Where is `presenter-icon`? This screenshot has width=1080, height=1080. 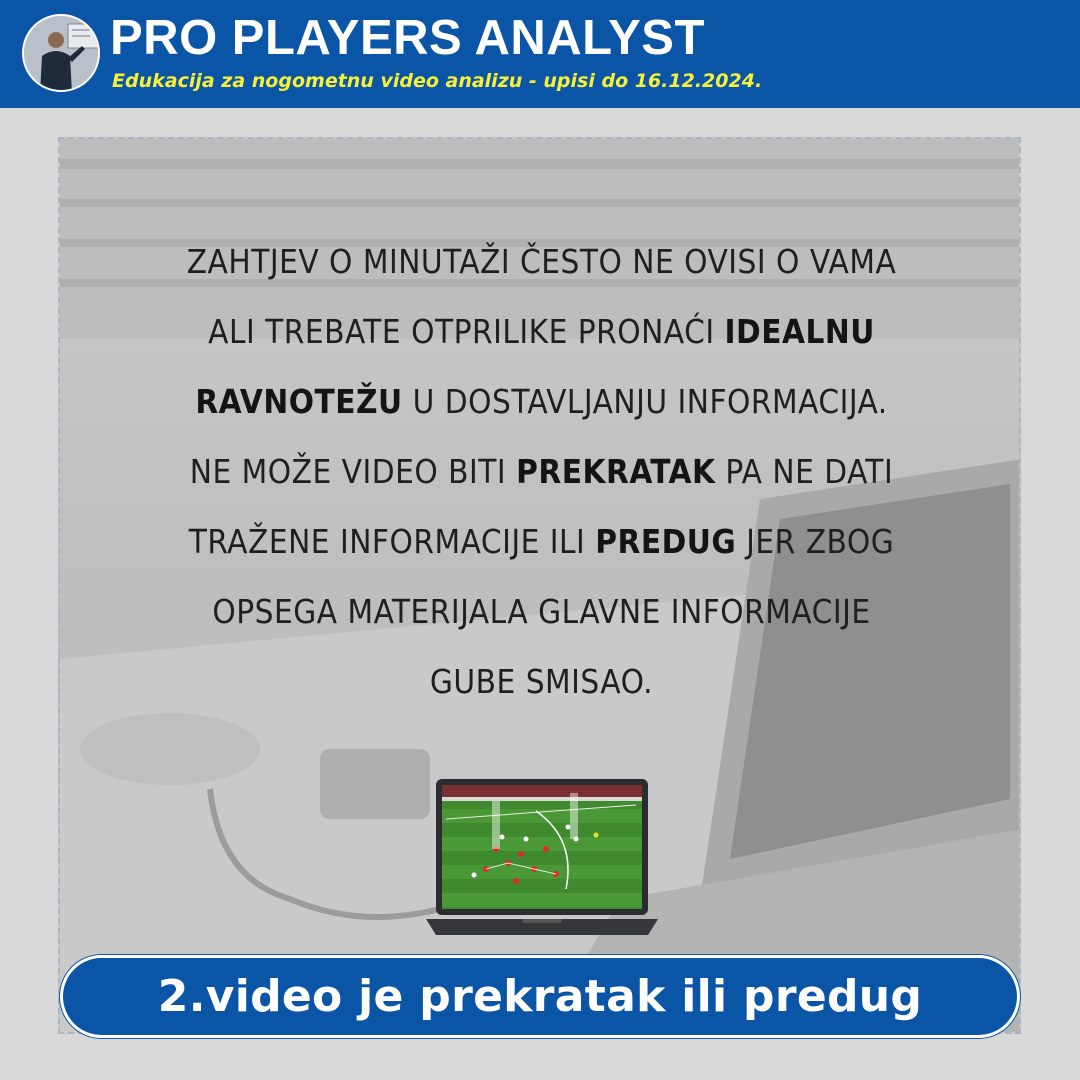
presenter-icon is located at coordinates (61, 53).